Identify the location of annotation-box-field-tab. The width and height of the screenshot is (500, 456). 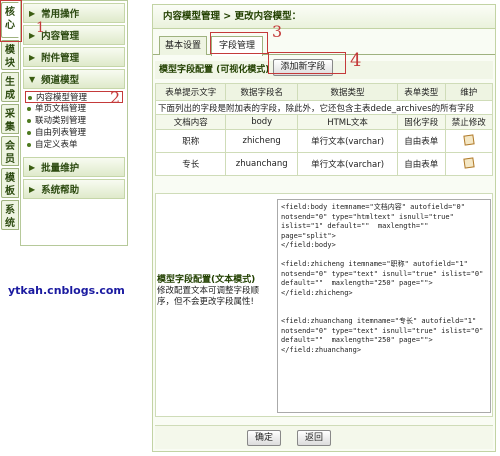
(239, 43).